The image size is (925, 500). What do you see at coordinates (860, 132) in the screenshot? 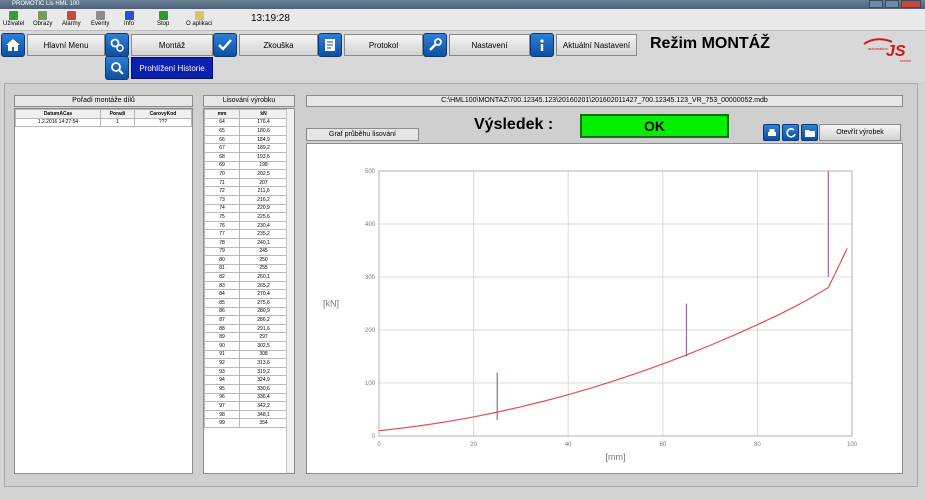
I see `open-product-button: Otevřít výrobek` at bounding box center [860, 132].